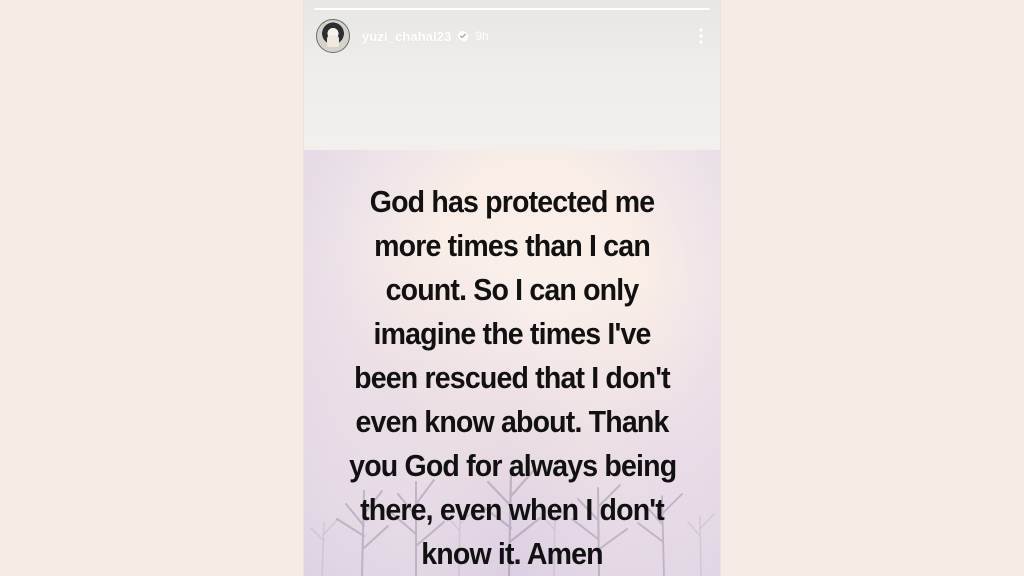  Describe the element at coordinates (512, 509) in the screenshot. I see `quote-line: there, even when I don't` at that location.